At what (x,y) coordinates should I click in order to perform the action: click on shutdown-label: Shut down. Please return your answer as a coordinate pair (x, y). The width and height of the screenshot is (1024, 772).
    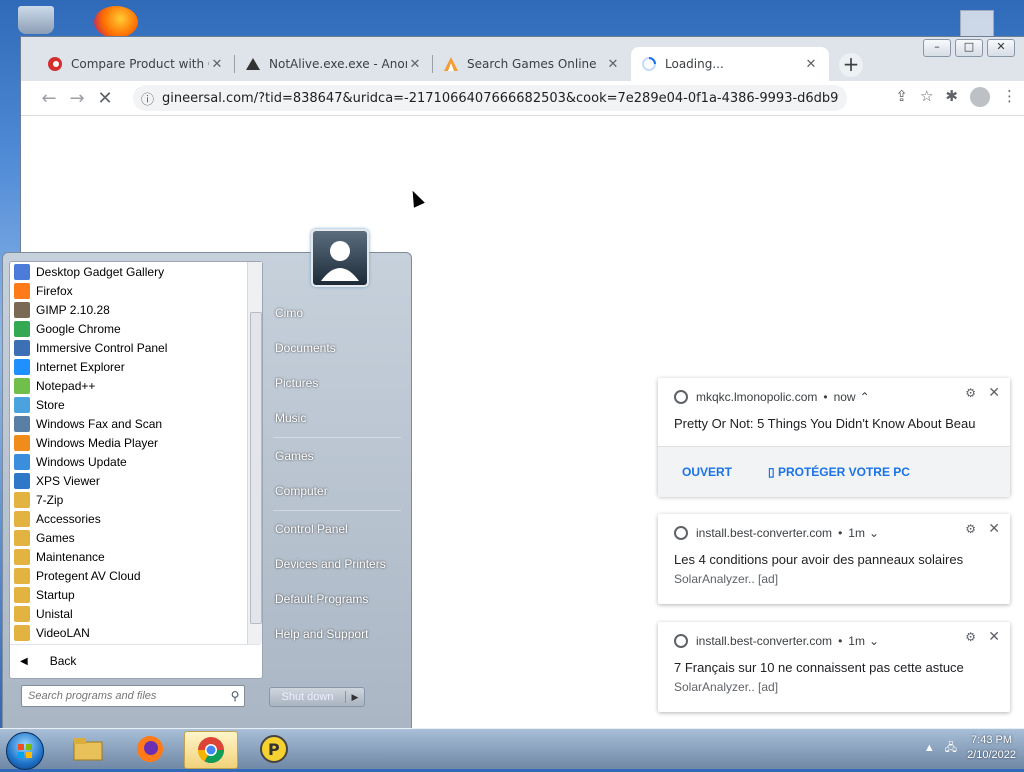
    Looking at the image, I should click on (308, 697).